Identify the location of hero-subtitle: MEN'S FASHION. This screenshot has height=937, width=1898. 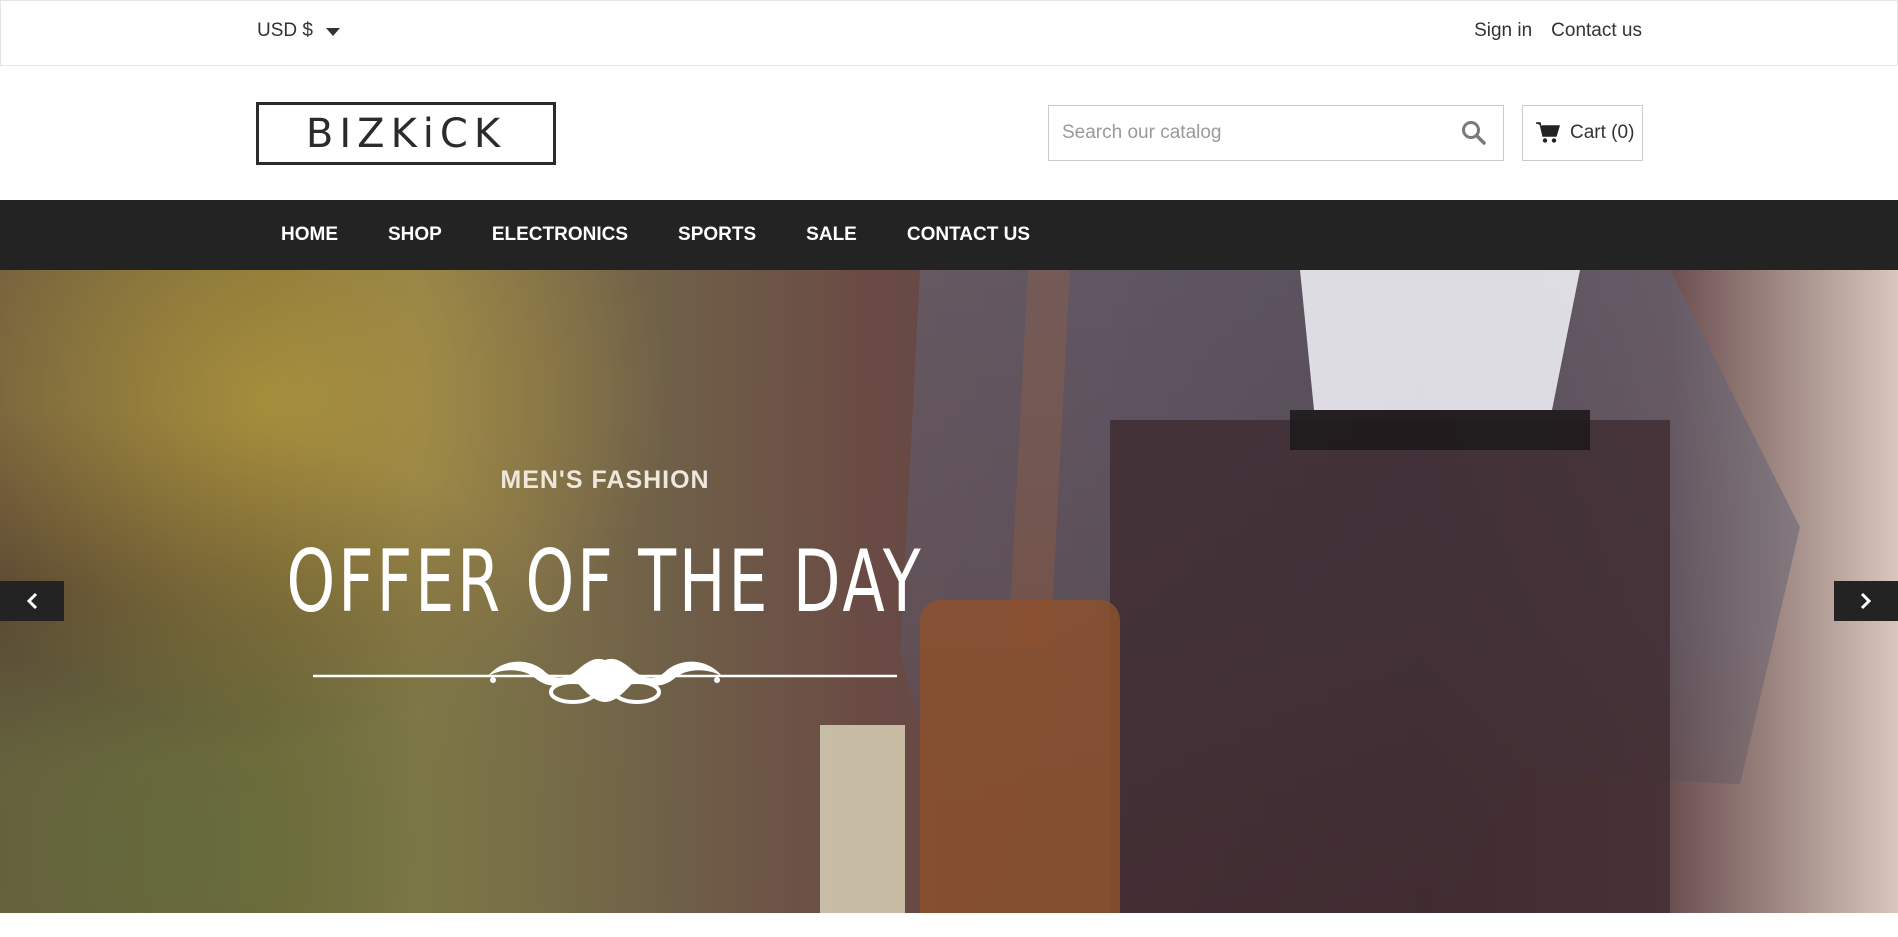
(605, 480).